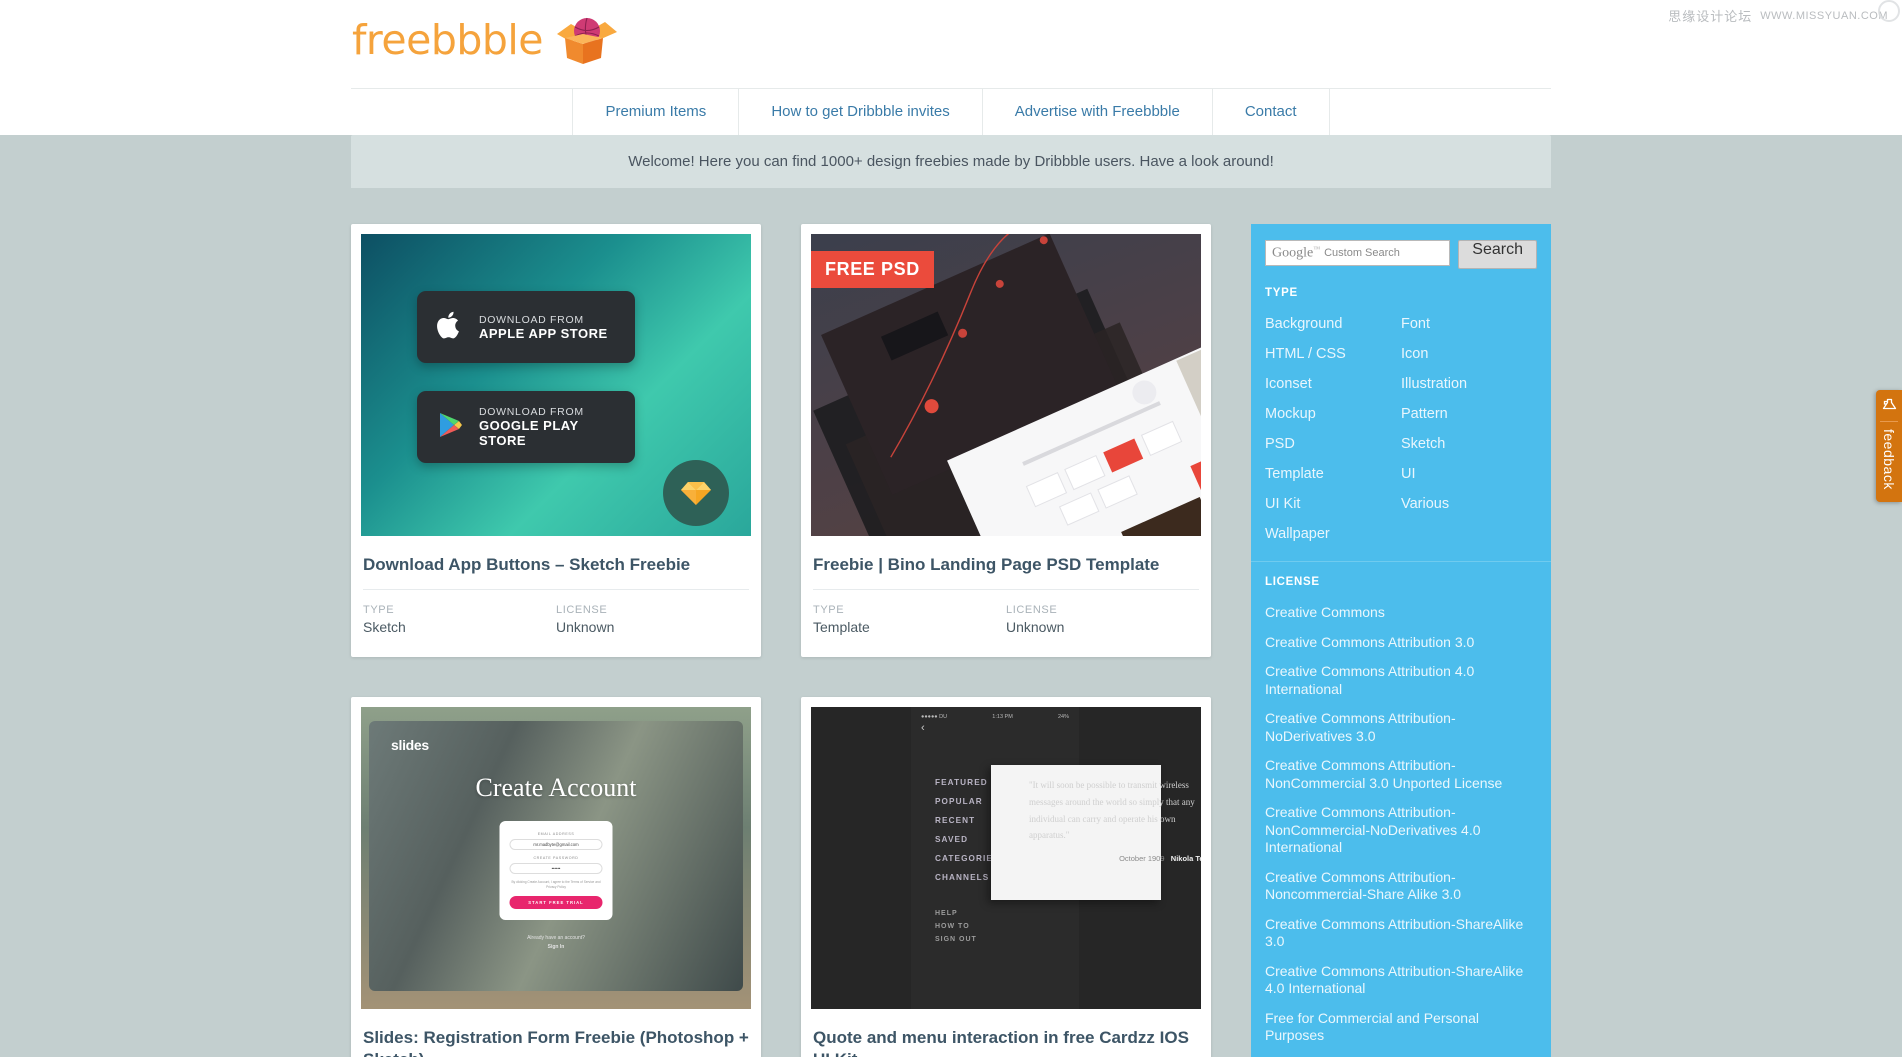 Image resolution: width=1902 pixels, height=1057 pixels. What do you see at coordinates (951, 44) in the screenshot?
I see `site-header: freebbble 思缘设计论坛 WWW.MISSYUAN.COM` at bounding box center [951, 44].